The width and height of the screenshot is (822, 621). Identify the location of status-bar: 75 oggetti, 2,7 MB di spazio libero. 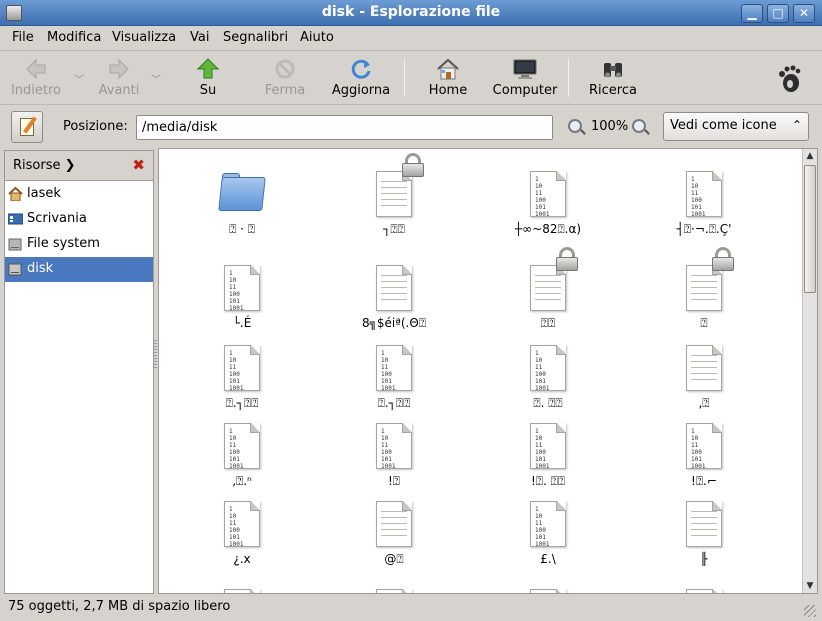
(411, 608).